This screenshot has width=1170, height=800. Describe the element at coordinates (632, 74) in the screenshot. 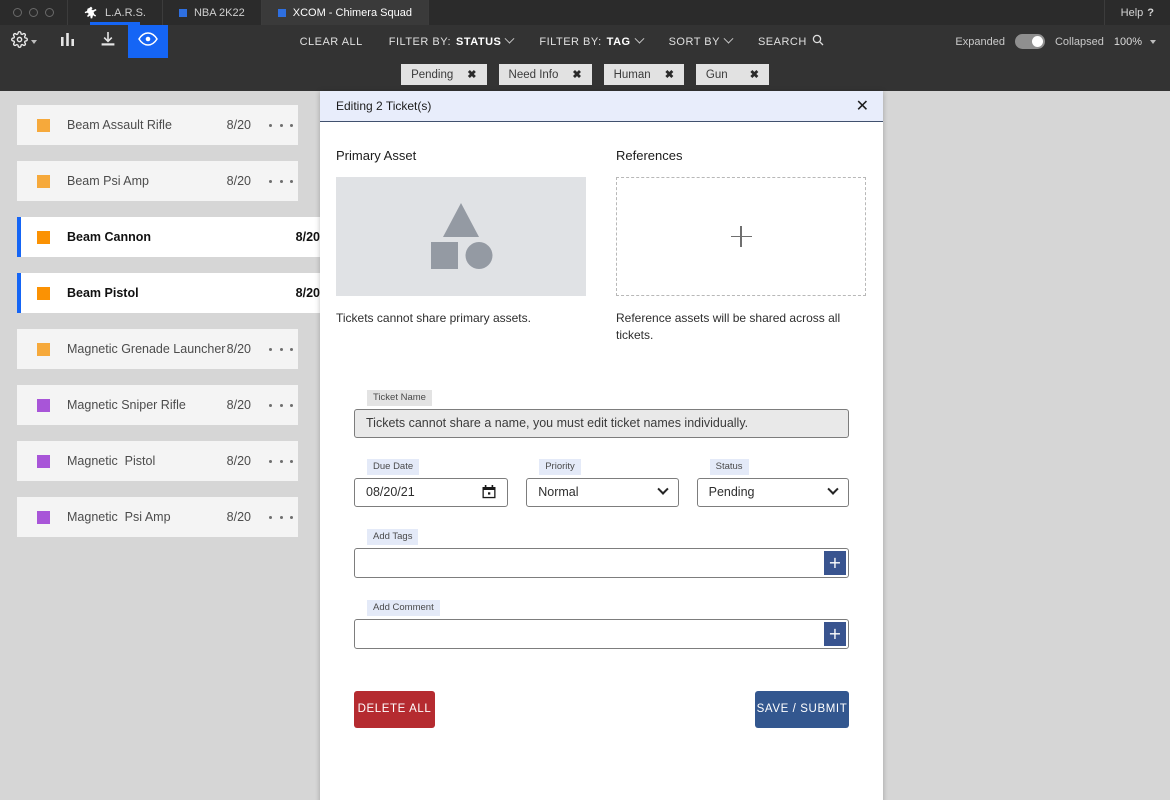

I see `chip-label: Human` at that location.